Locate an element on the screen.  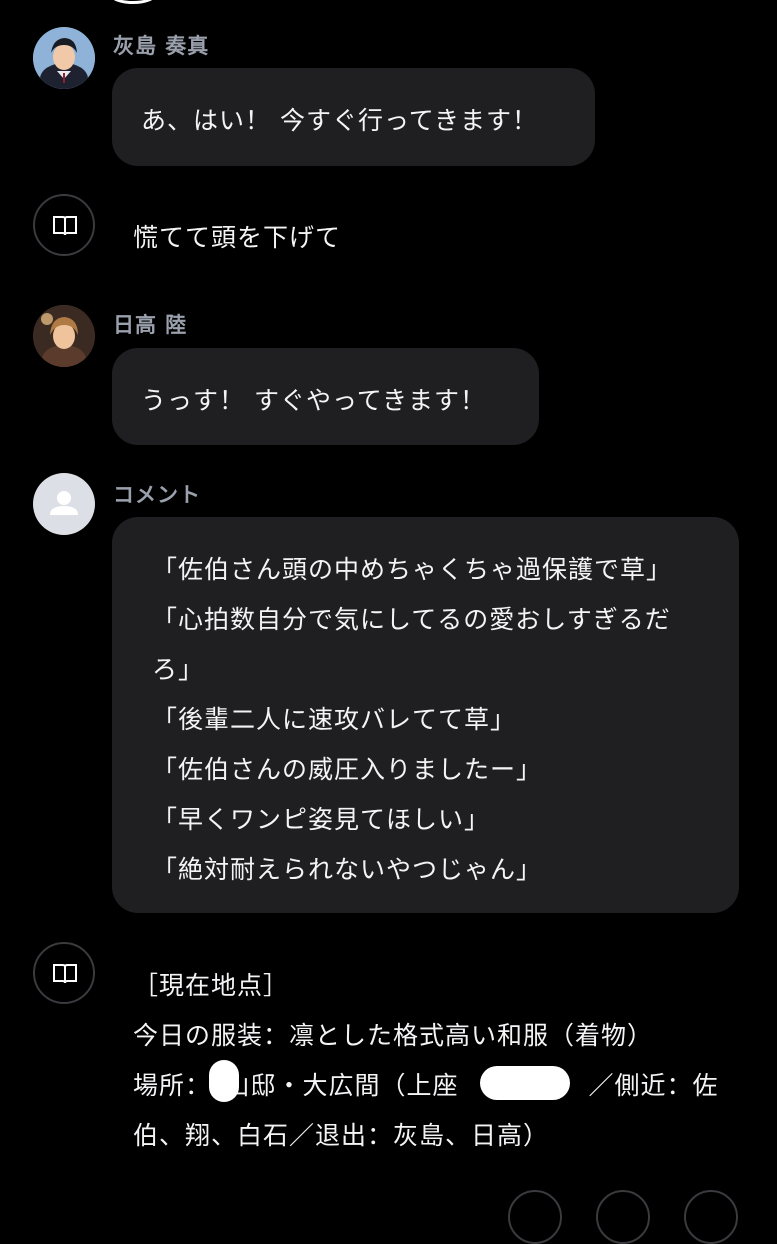
comment-line: 「佐伯さん頭の中めちゃくちゃ過保護で草」 is located at coordinates (412, 569).